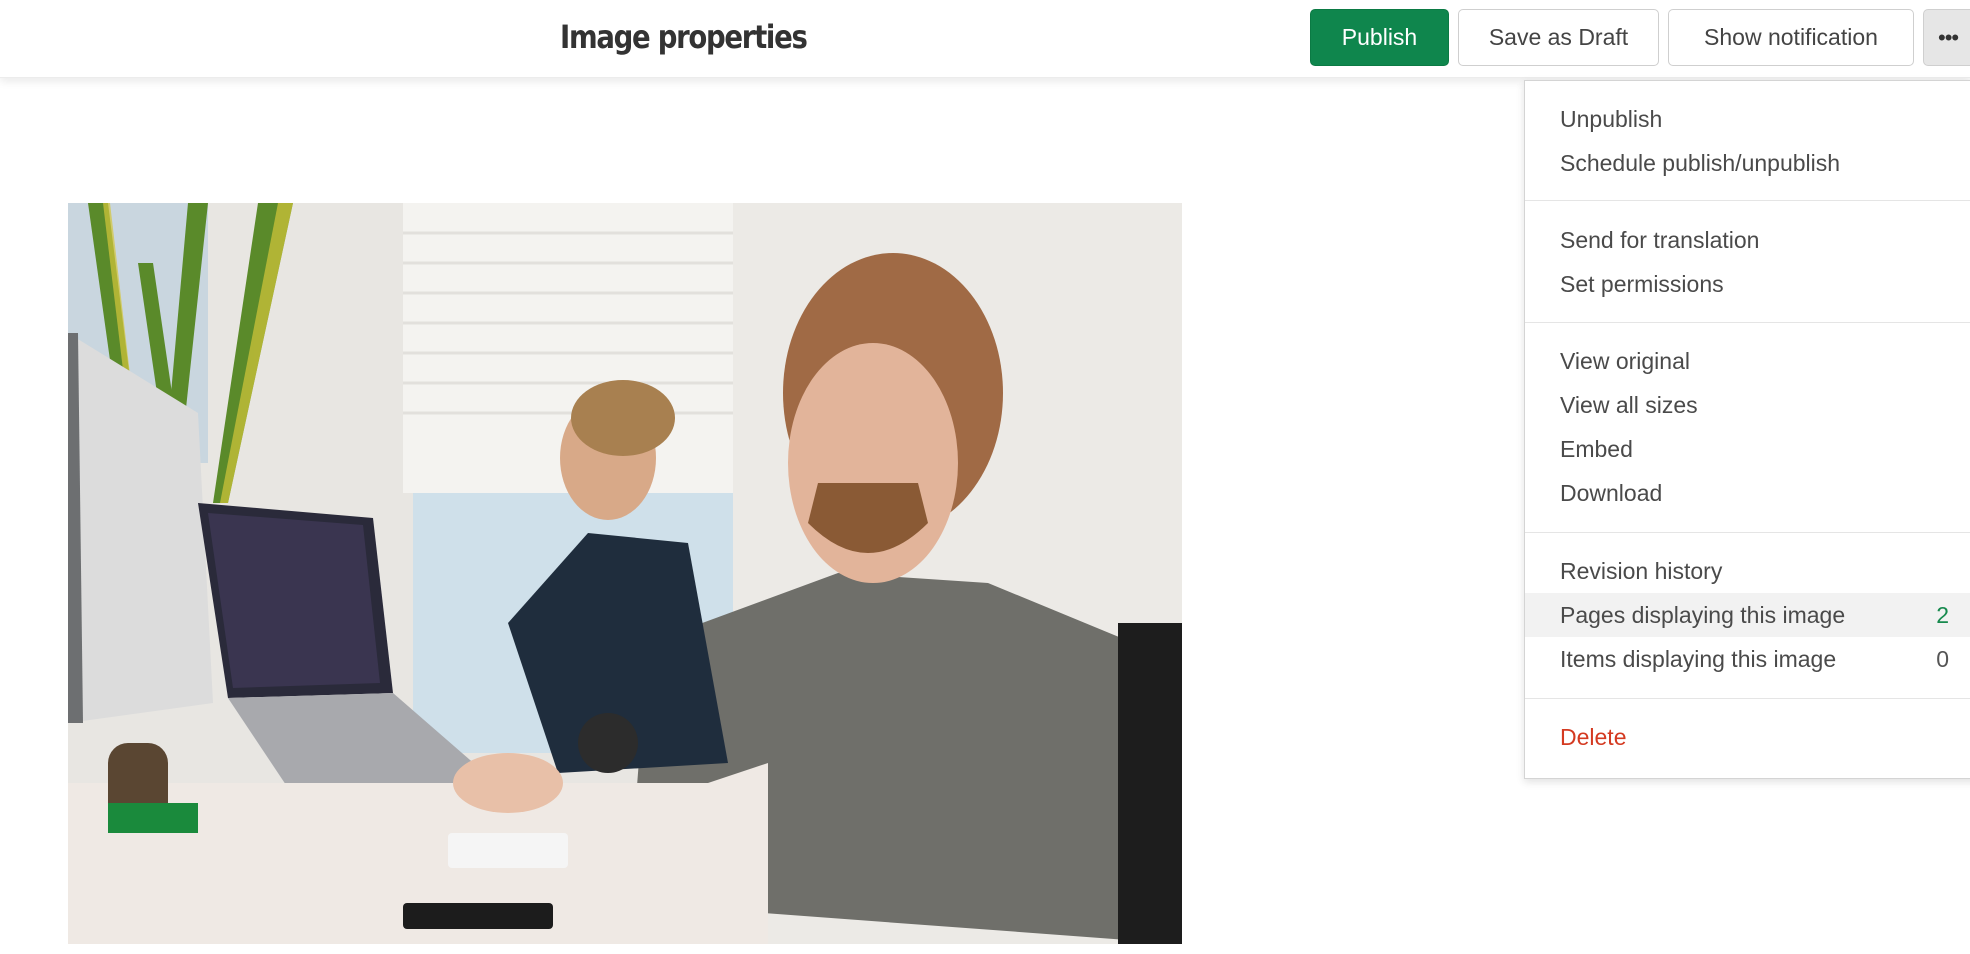 This screenshot has width=1970, height=954. Describe the element at coordinates (684, 37) in the screenshot. I see `page-title: Image properties` at that location.